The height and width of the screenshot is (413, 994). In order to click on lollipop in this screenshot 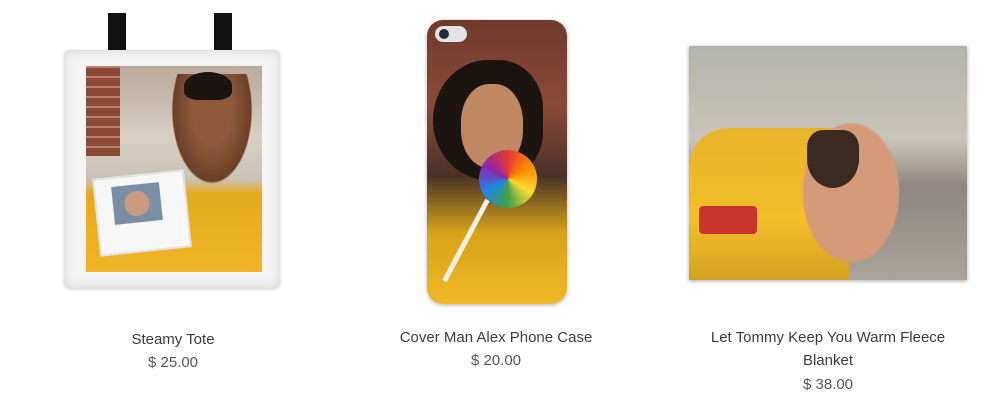, I will do `click(508, 179)`.